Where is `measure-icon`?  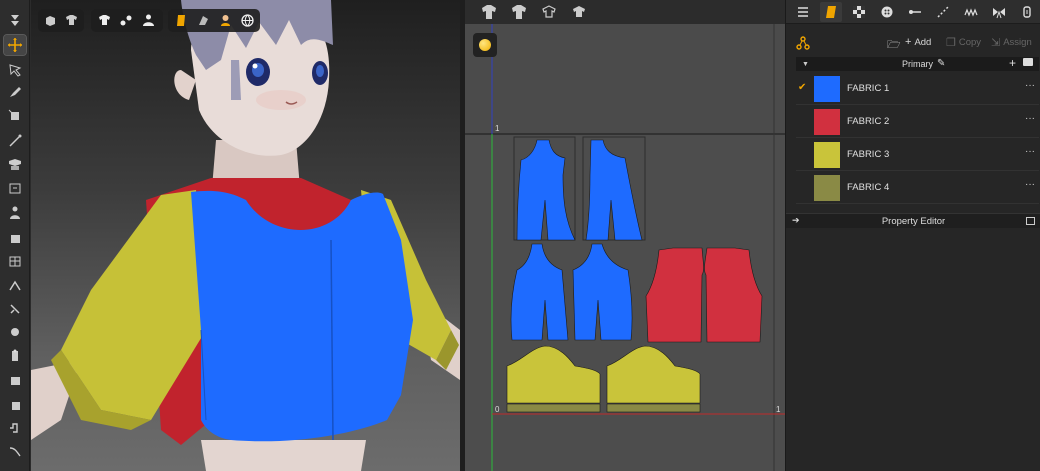
measure-icon is located at coordinates (15, 309).